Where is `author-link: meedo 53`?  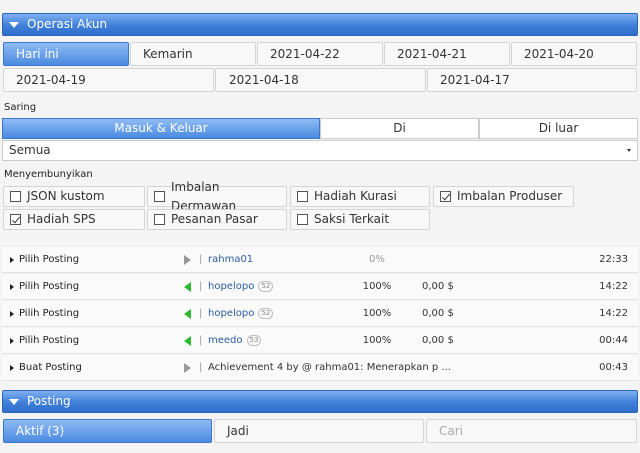
author-link: meedo 53 is located at coordinates (235, 341).